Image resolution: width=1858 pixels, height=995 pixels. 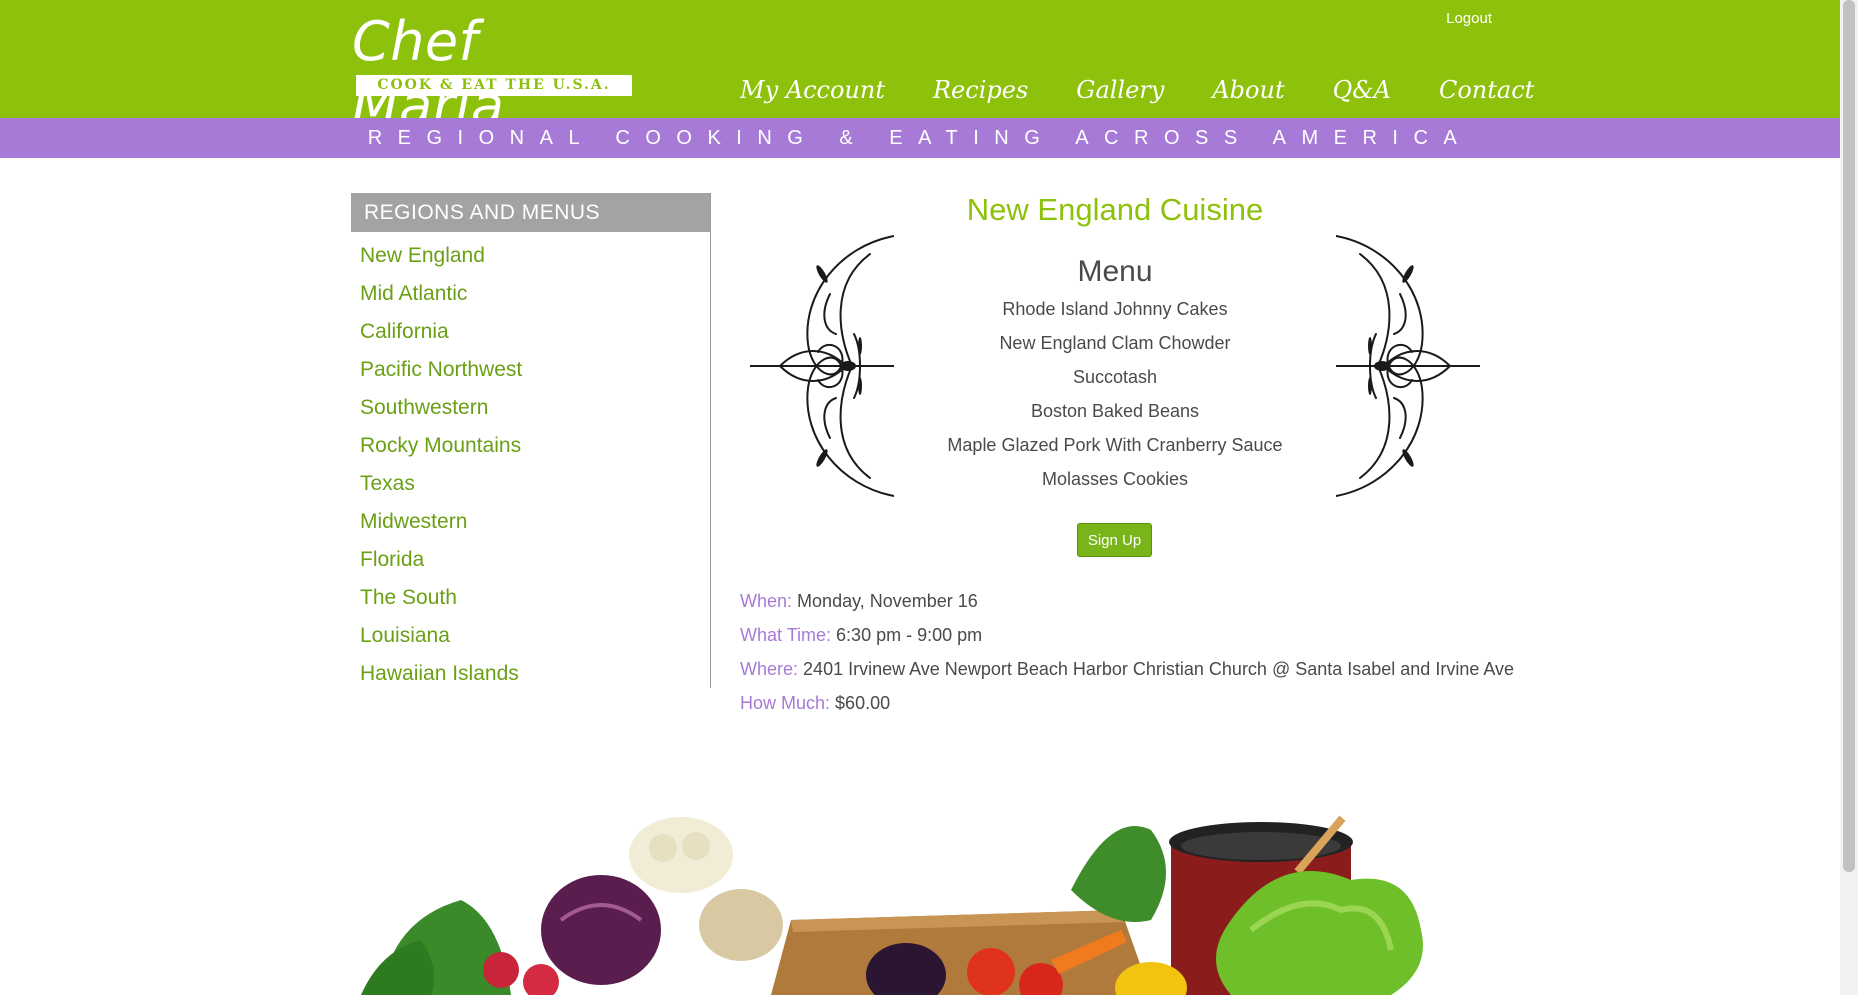 I want to click on menu-item: Boston Baked Beans, so click(x=1115, y=411).